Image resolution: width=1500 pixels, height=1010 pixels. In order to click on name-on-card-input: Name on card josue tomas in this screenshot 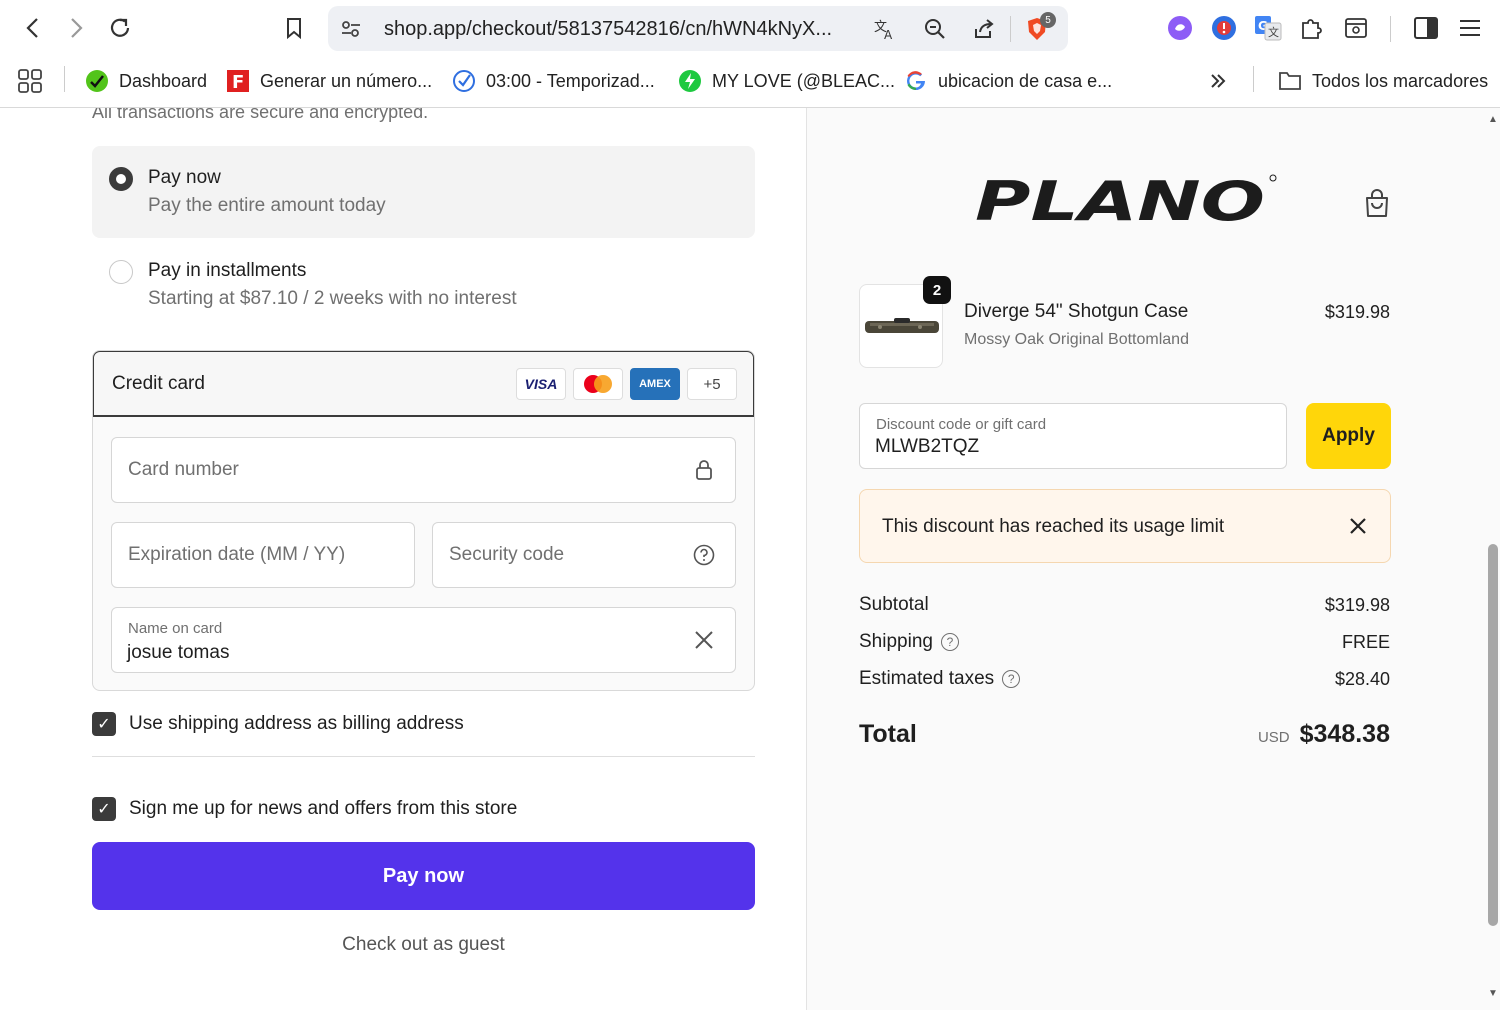, I will do `click(423, 640)`.